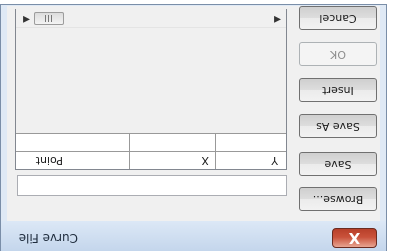  Describe the element at coordinates (49, 160) in the screenshot. I see `column-header-point-label: Point` at that location.